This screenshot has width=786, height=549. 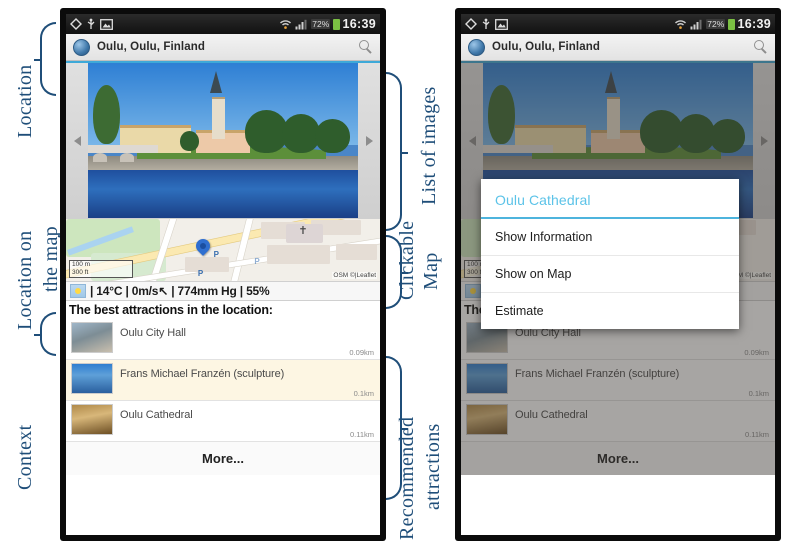 I want to click on parking-marker-2: P, so click(x=257, y=262).